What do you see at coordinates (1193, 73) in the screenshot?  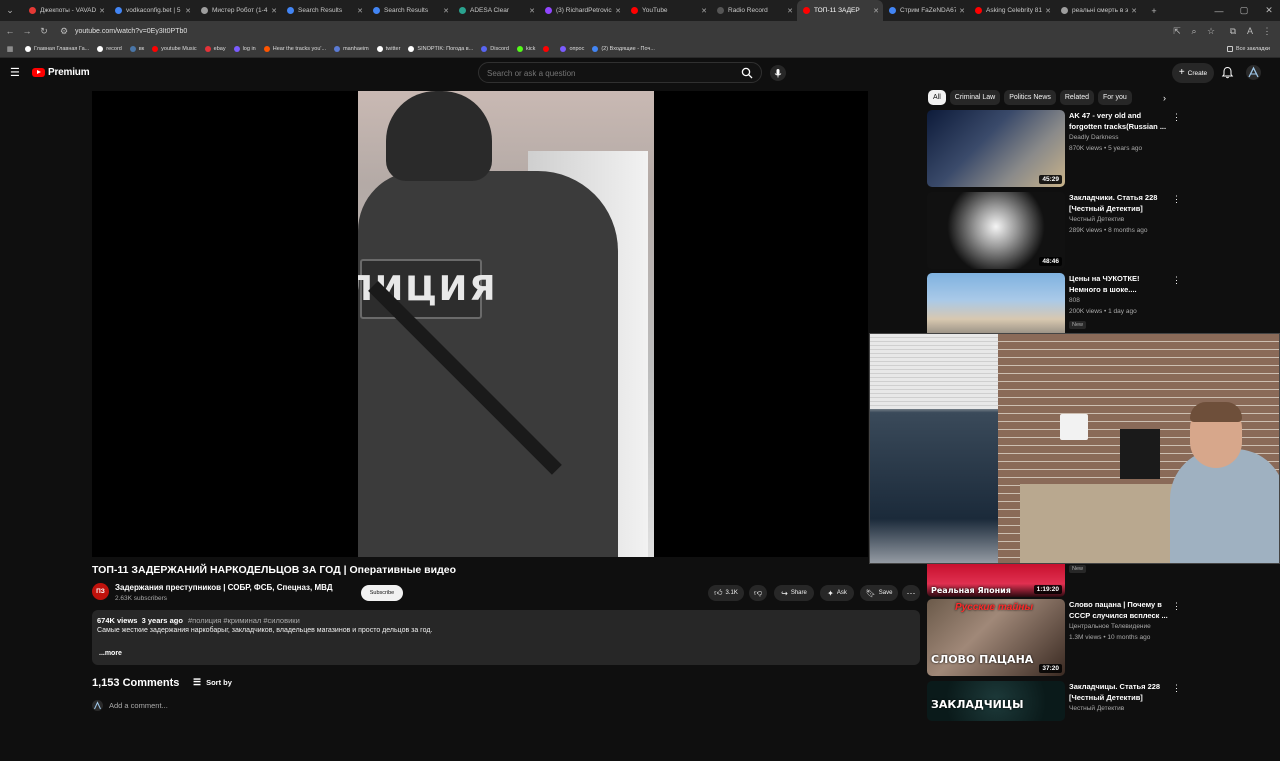 I see `create-button: + Create` at bounding box center [1193, 73].